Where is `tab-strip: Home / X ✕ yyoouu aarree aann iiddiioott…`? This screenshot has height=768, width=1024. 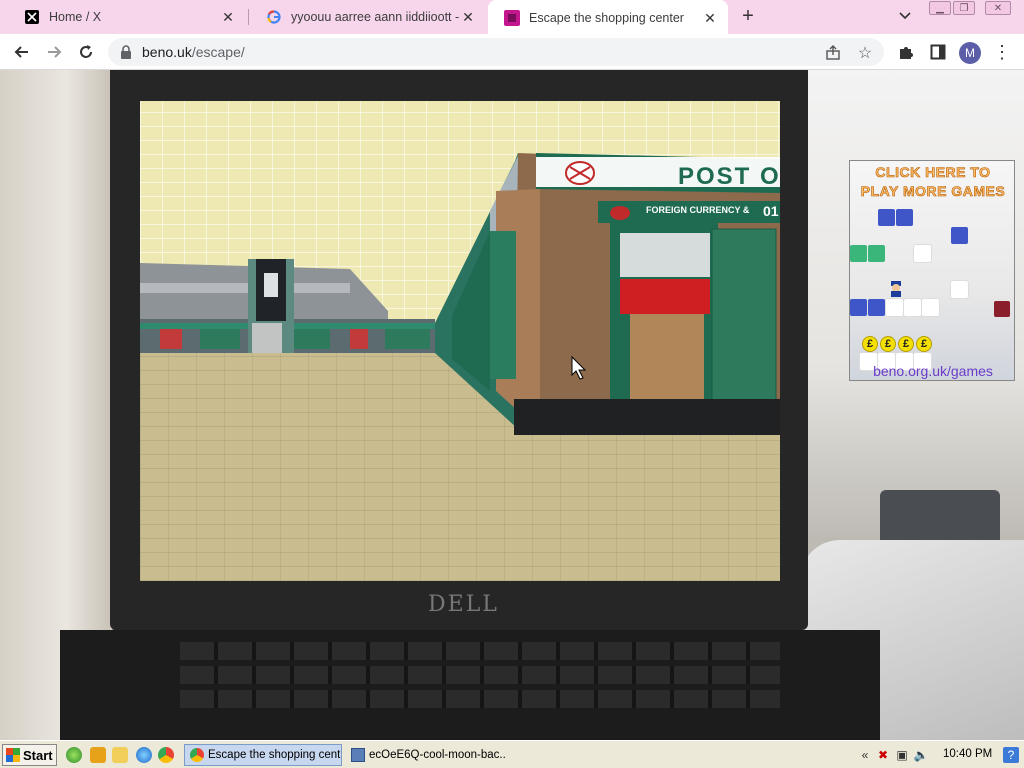
tab-strip: Home / X ✕ yyoouu aarree aann iiddiioott… is located at coordinates (512, 18).